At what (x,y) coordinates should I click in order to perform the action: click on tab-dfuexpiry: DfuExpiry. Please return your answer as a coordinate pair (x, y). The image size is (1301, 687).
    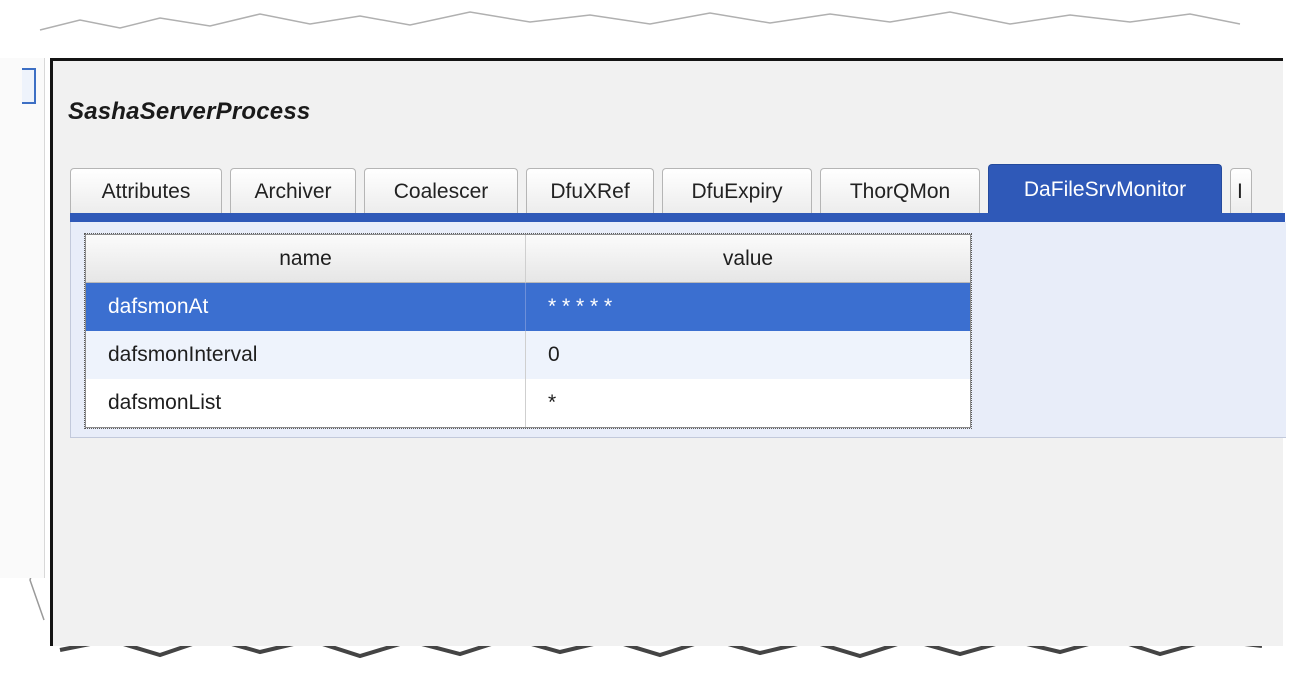
    Looking at the image, I should click on (737, 191).